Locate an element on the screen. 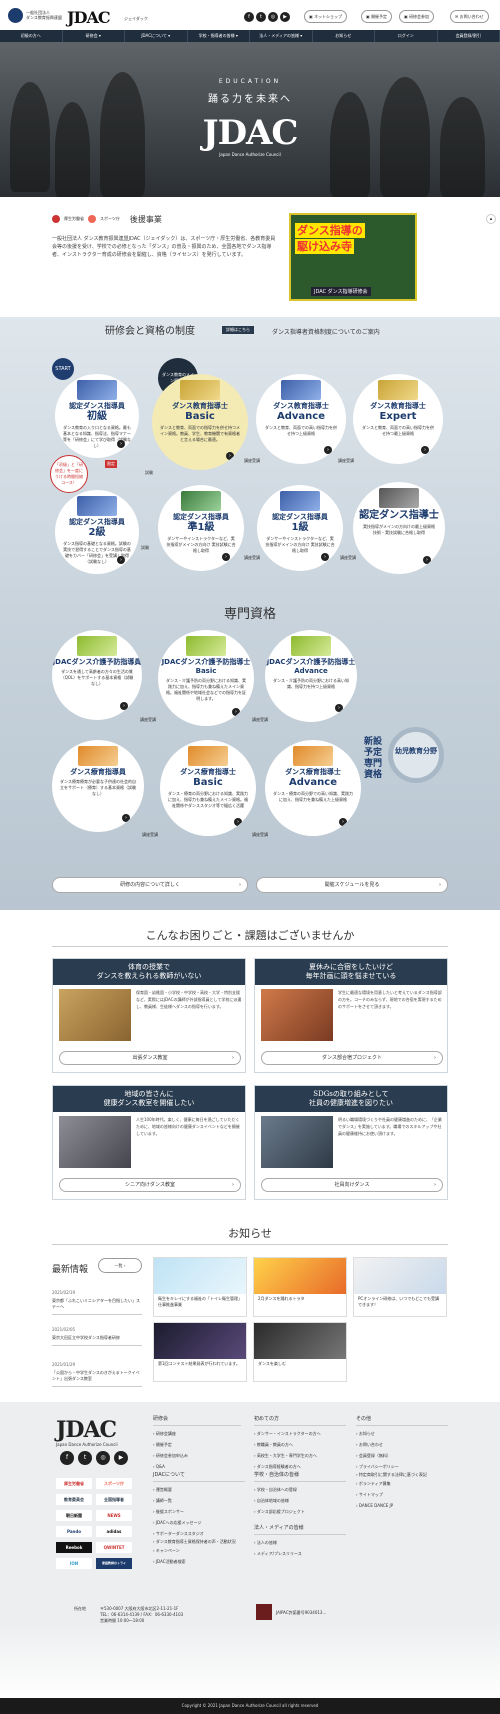  problem-heading: 体育の授業で ダンスを教えられる教師がいない is located at coordinates (149, 972).